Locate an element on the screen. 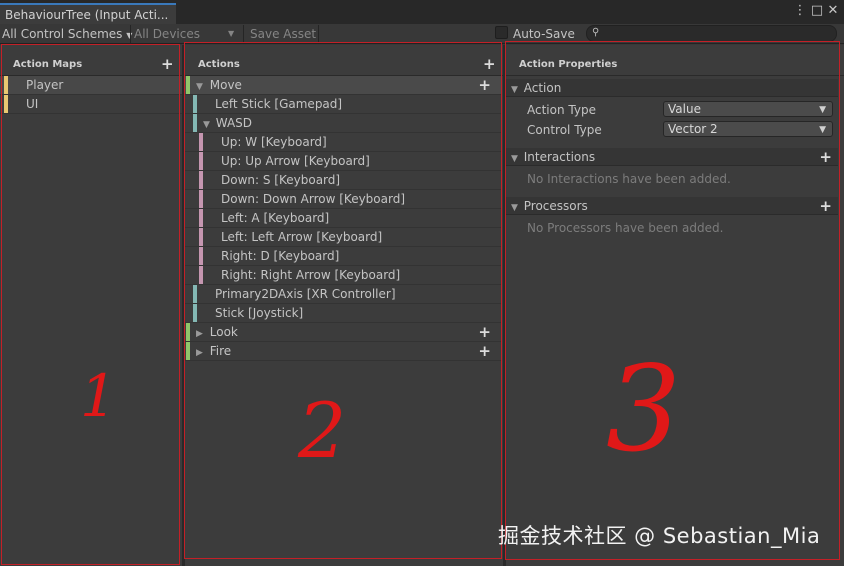  search-input is located at coordinates (711, 33).